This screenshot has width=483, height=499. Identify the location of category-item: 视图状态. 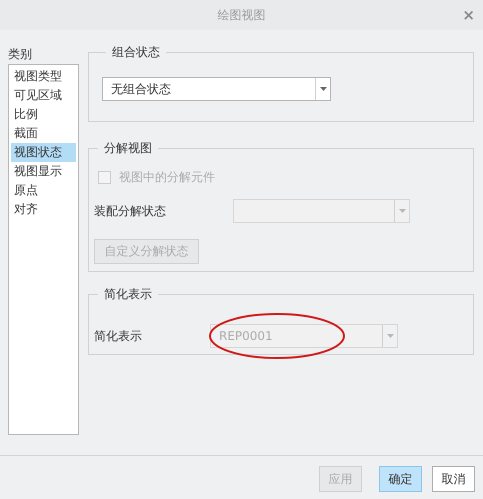
(43, 152).